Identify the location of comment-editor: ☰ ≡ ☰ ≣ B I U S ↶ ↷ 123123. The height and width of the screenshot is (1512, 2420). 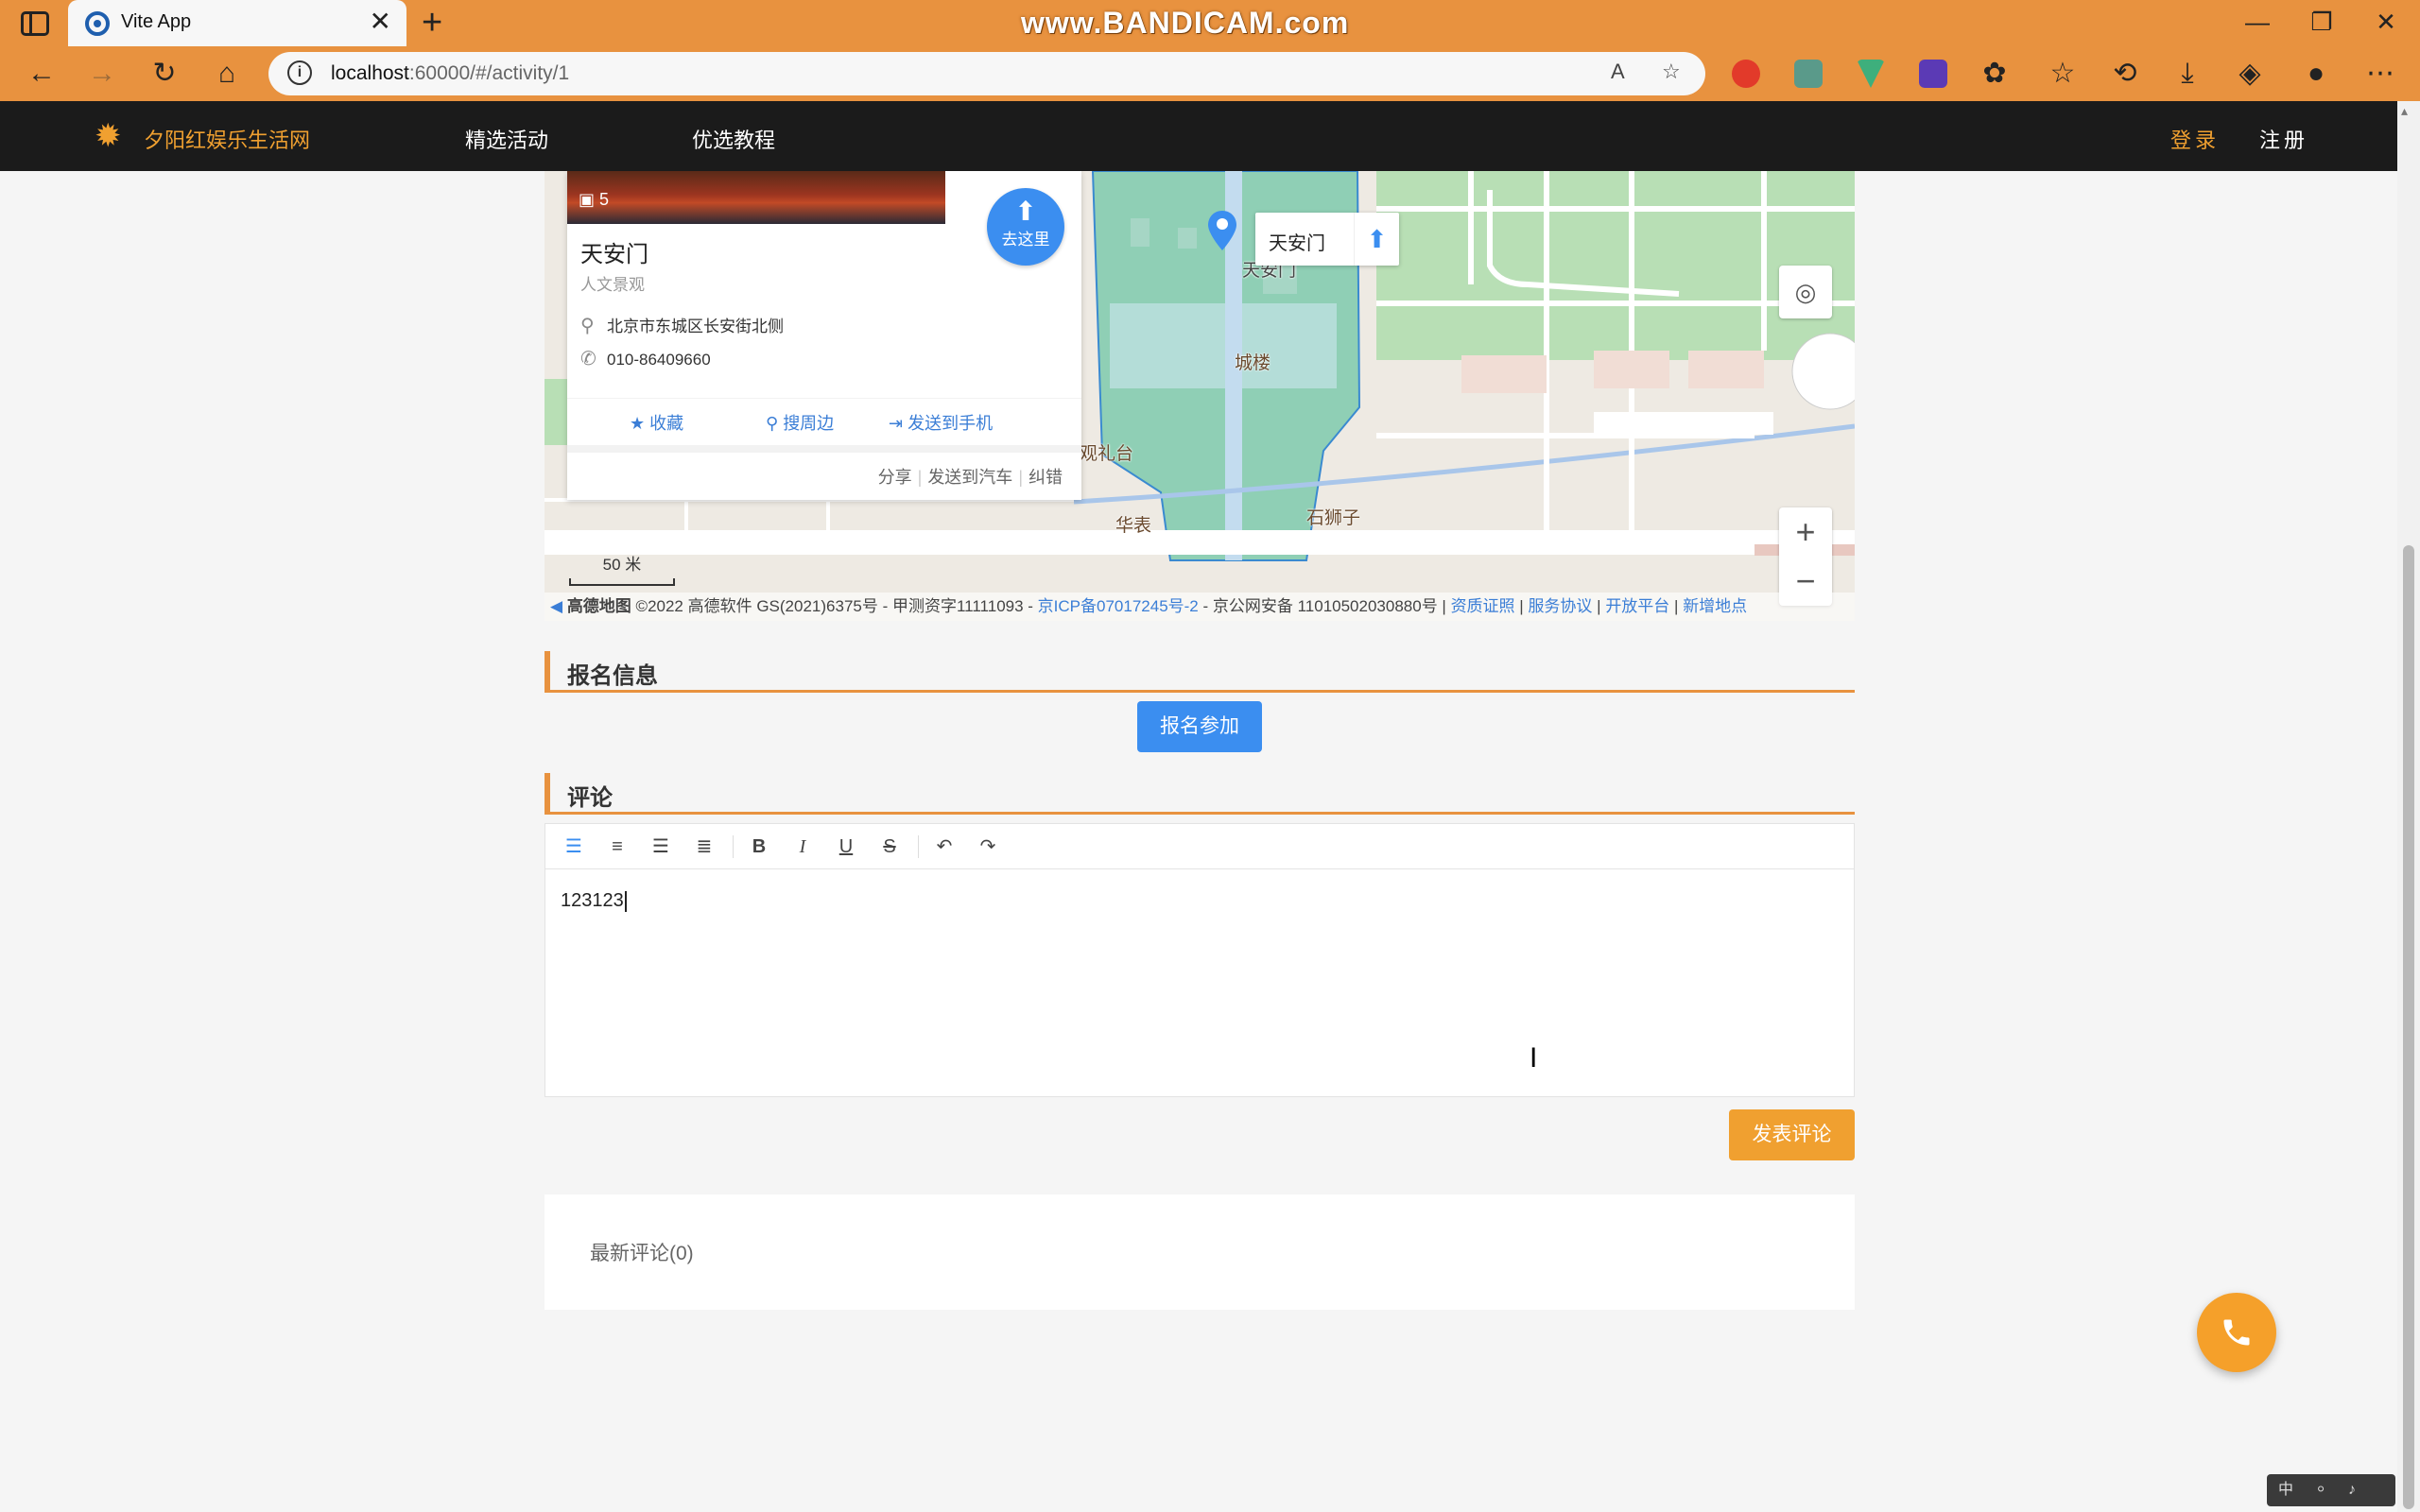
(1199, 960).